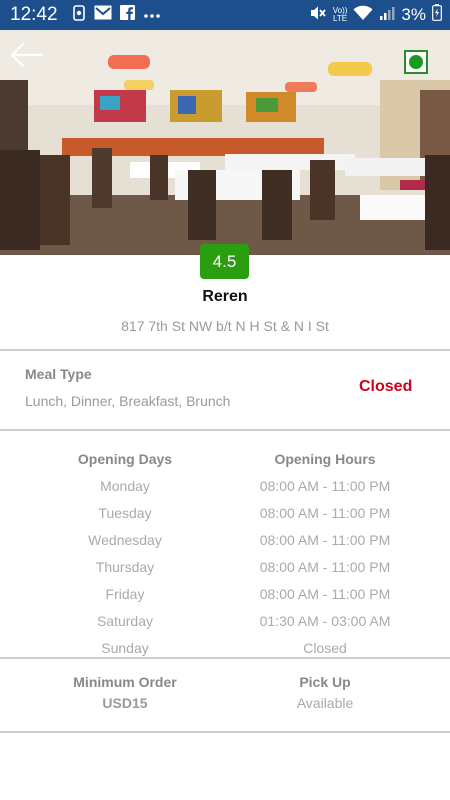 This screenshot has width=450, height=800. I want to click on day-label: Wednesday, so click(125, 539).